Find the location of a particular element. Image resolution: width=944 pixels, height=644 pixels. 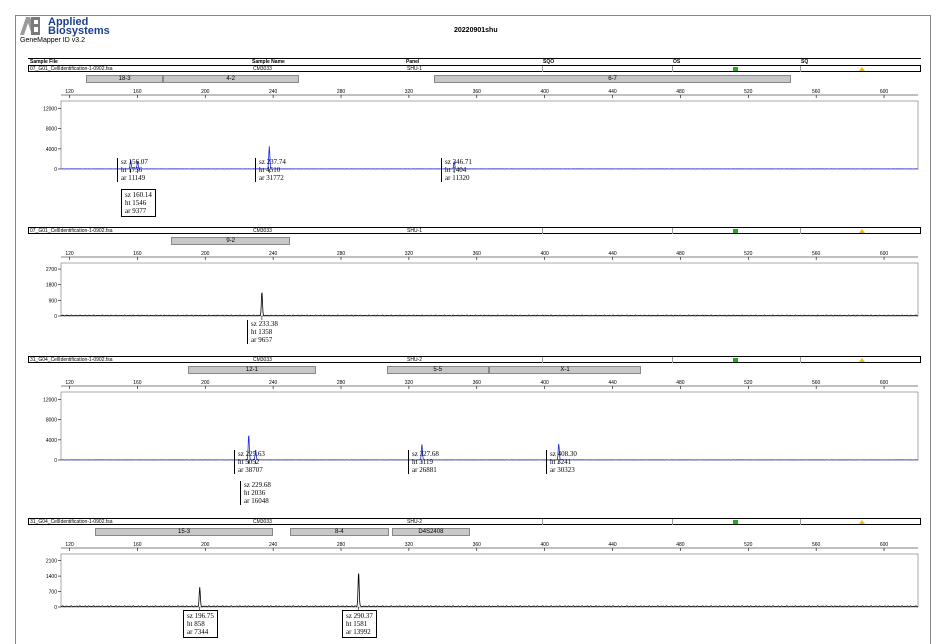

peak-label: sz 233.38 ht 1358 ar 9657 is located at coordinates (262, 332).